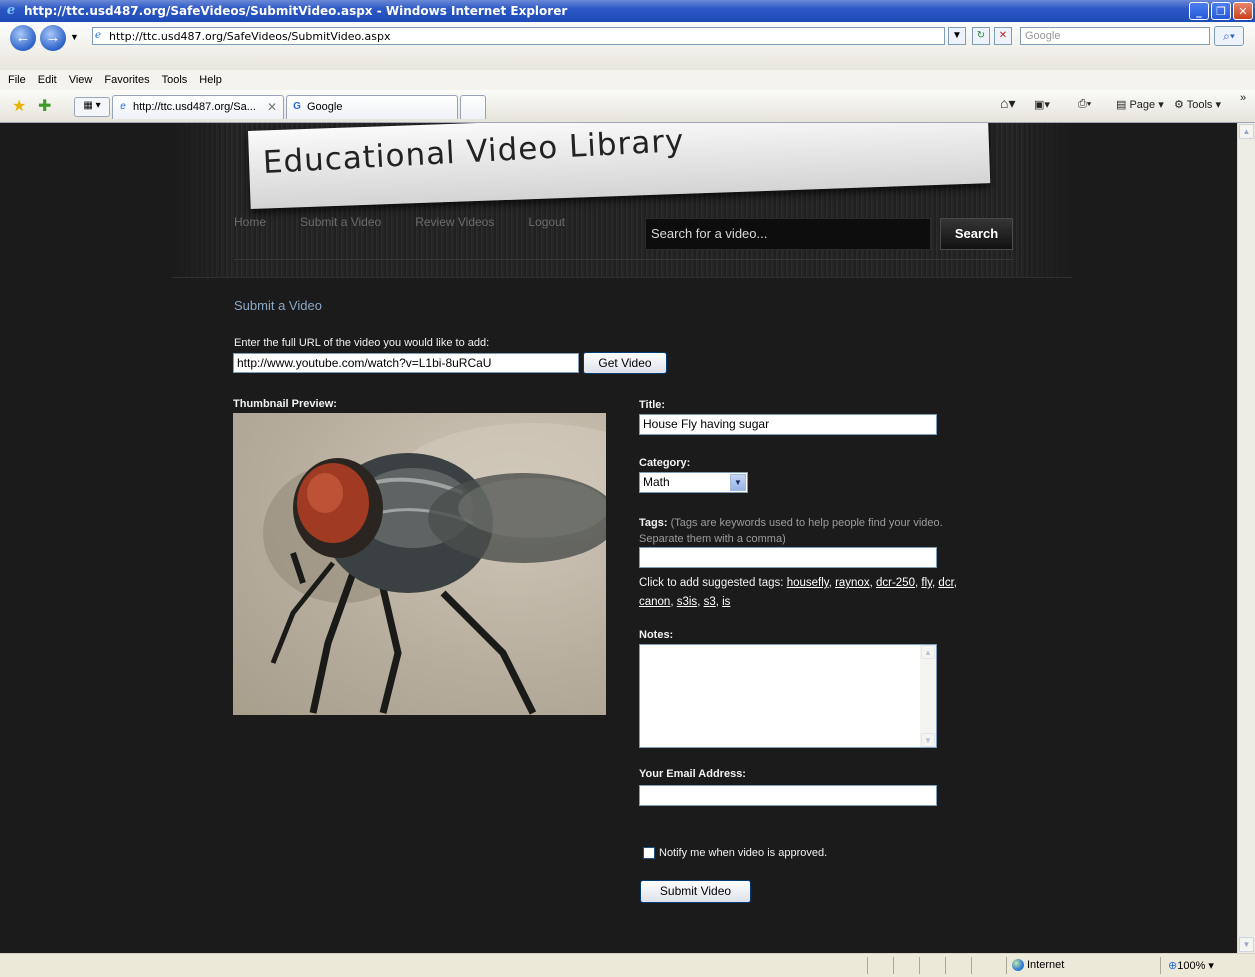 The height and width of the screenshot is (977, 1255). What do you see at coordinates (981, 36) in the screenshot?
I see `refresh-icon: ↻` at bounding box center [981, 36].